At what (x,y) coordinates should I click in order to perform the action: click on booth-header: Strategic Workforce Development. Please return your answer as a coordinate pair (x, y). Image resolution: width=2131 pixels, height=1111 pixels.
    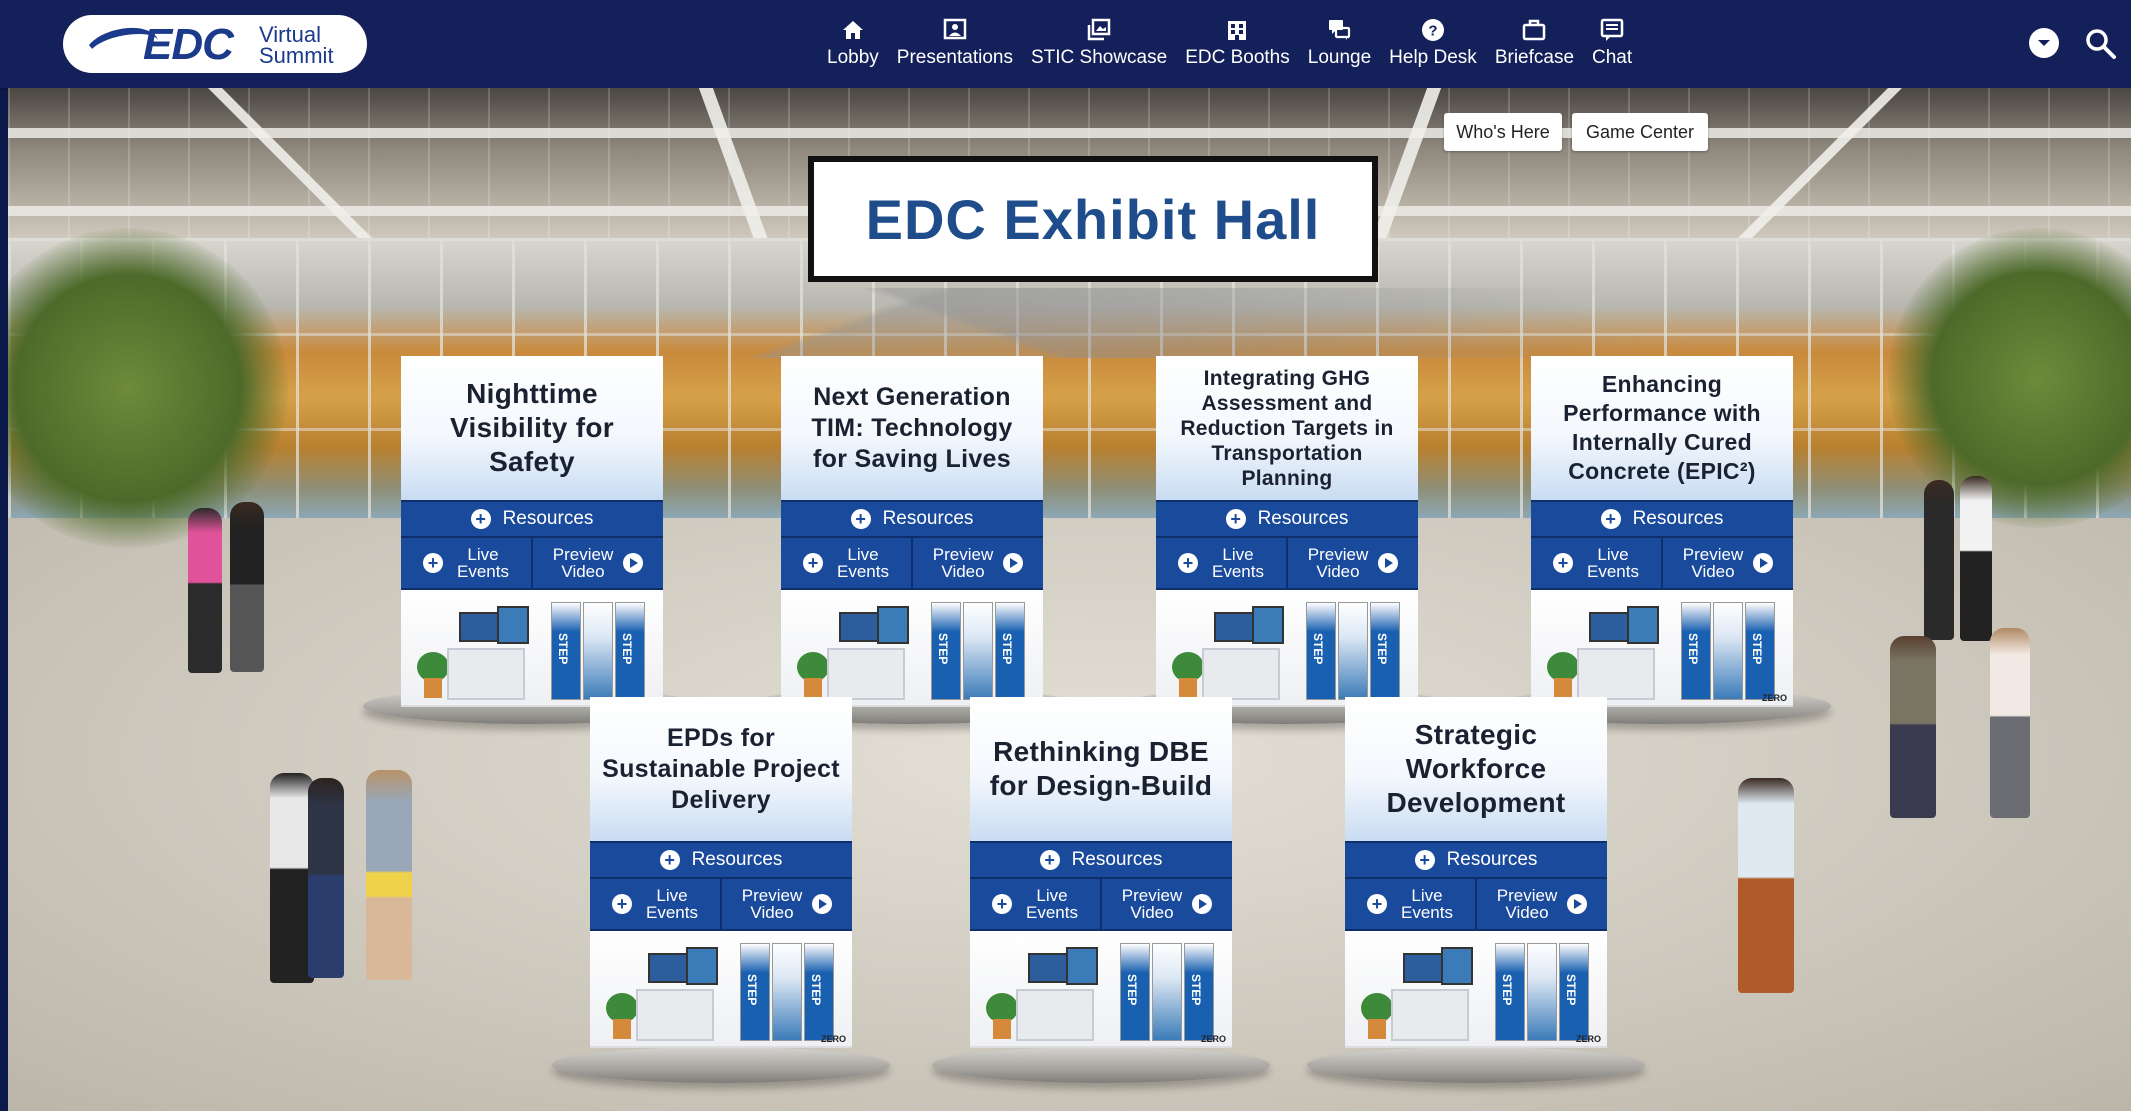
    Looking at the image, I should click on (1476, 769).